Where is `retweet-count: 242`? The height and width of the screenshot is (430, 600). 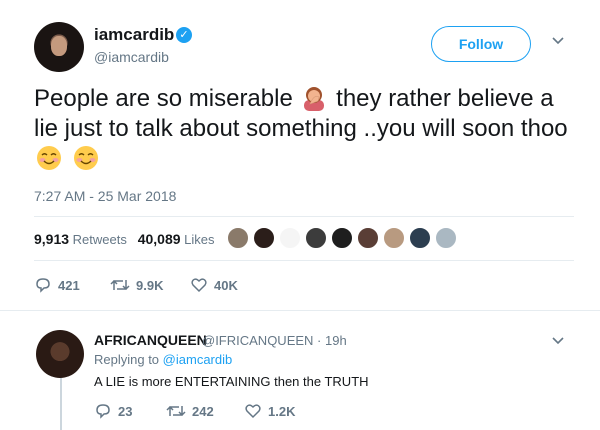 retweet-count: 242 is located at coordinates (203, 411).